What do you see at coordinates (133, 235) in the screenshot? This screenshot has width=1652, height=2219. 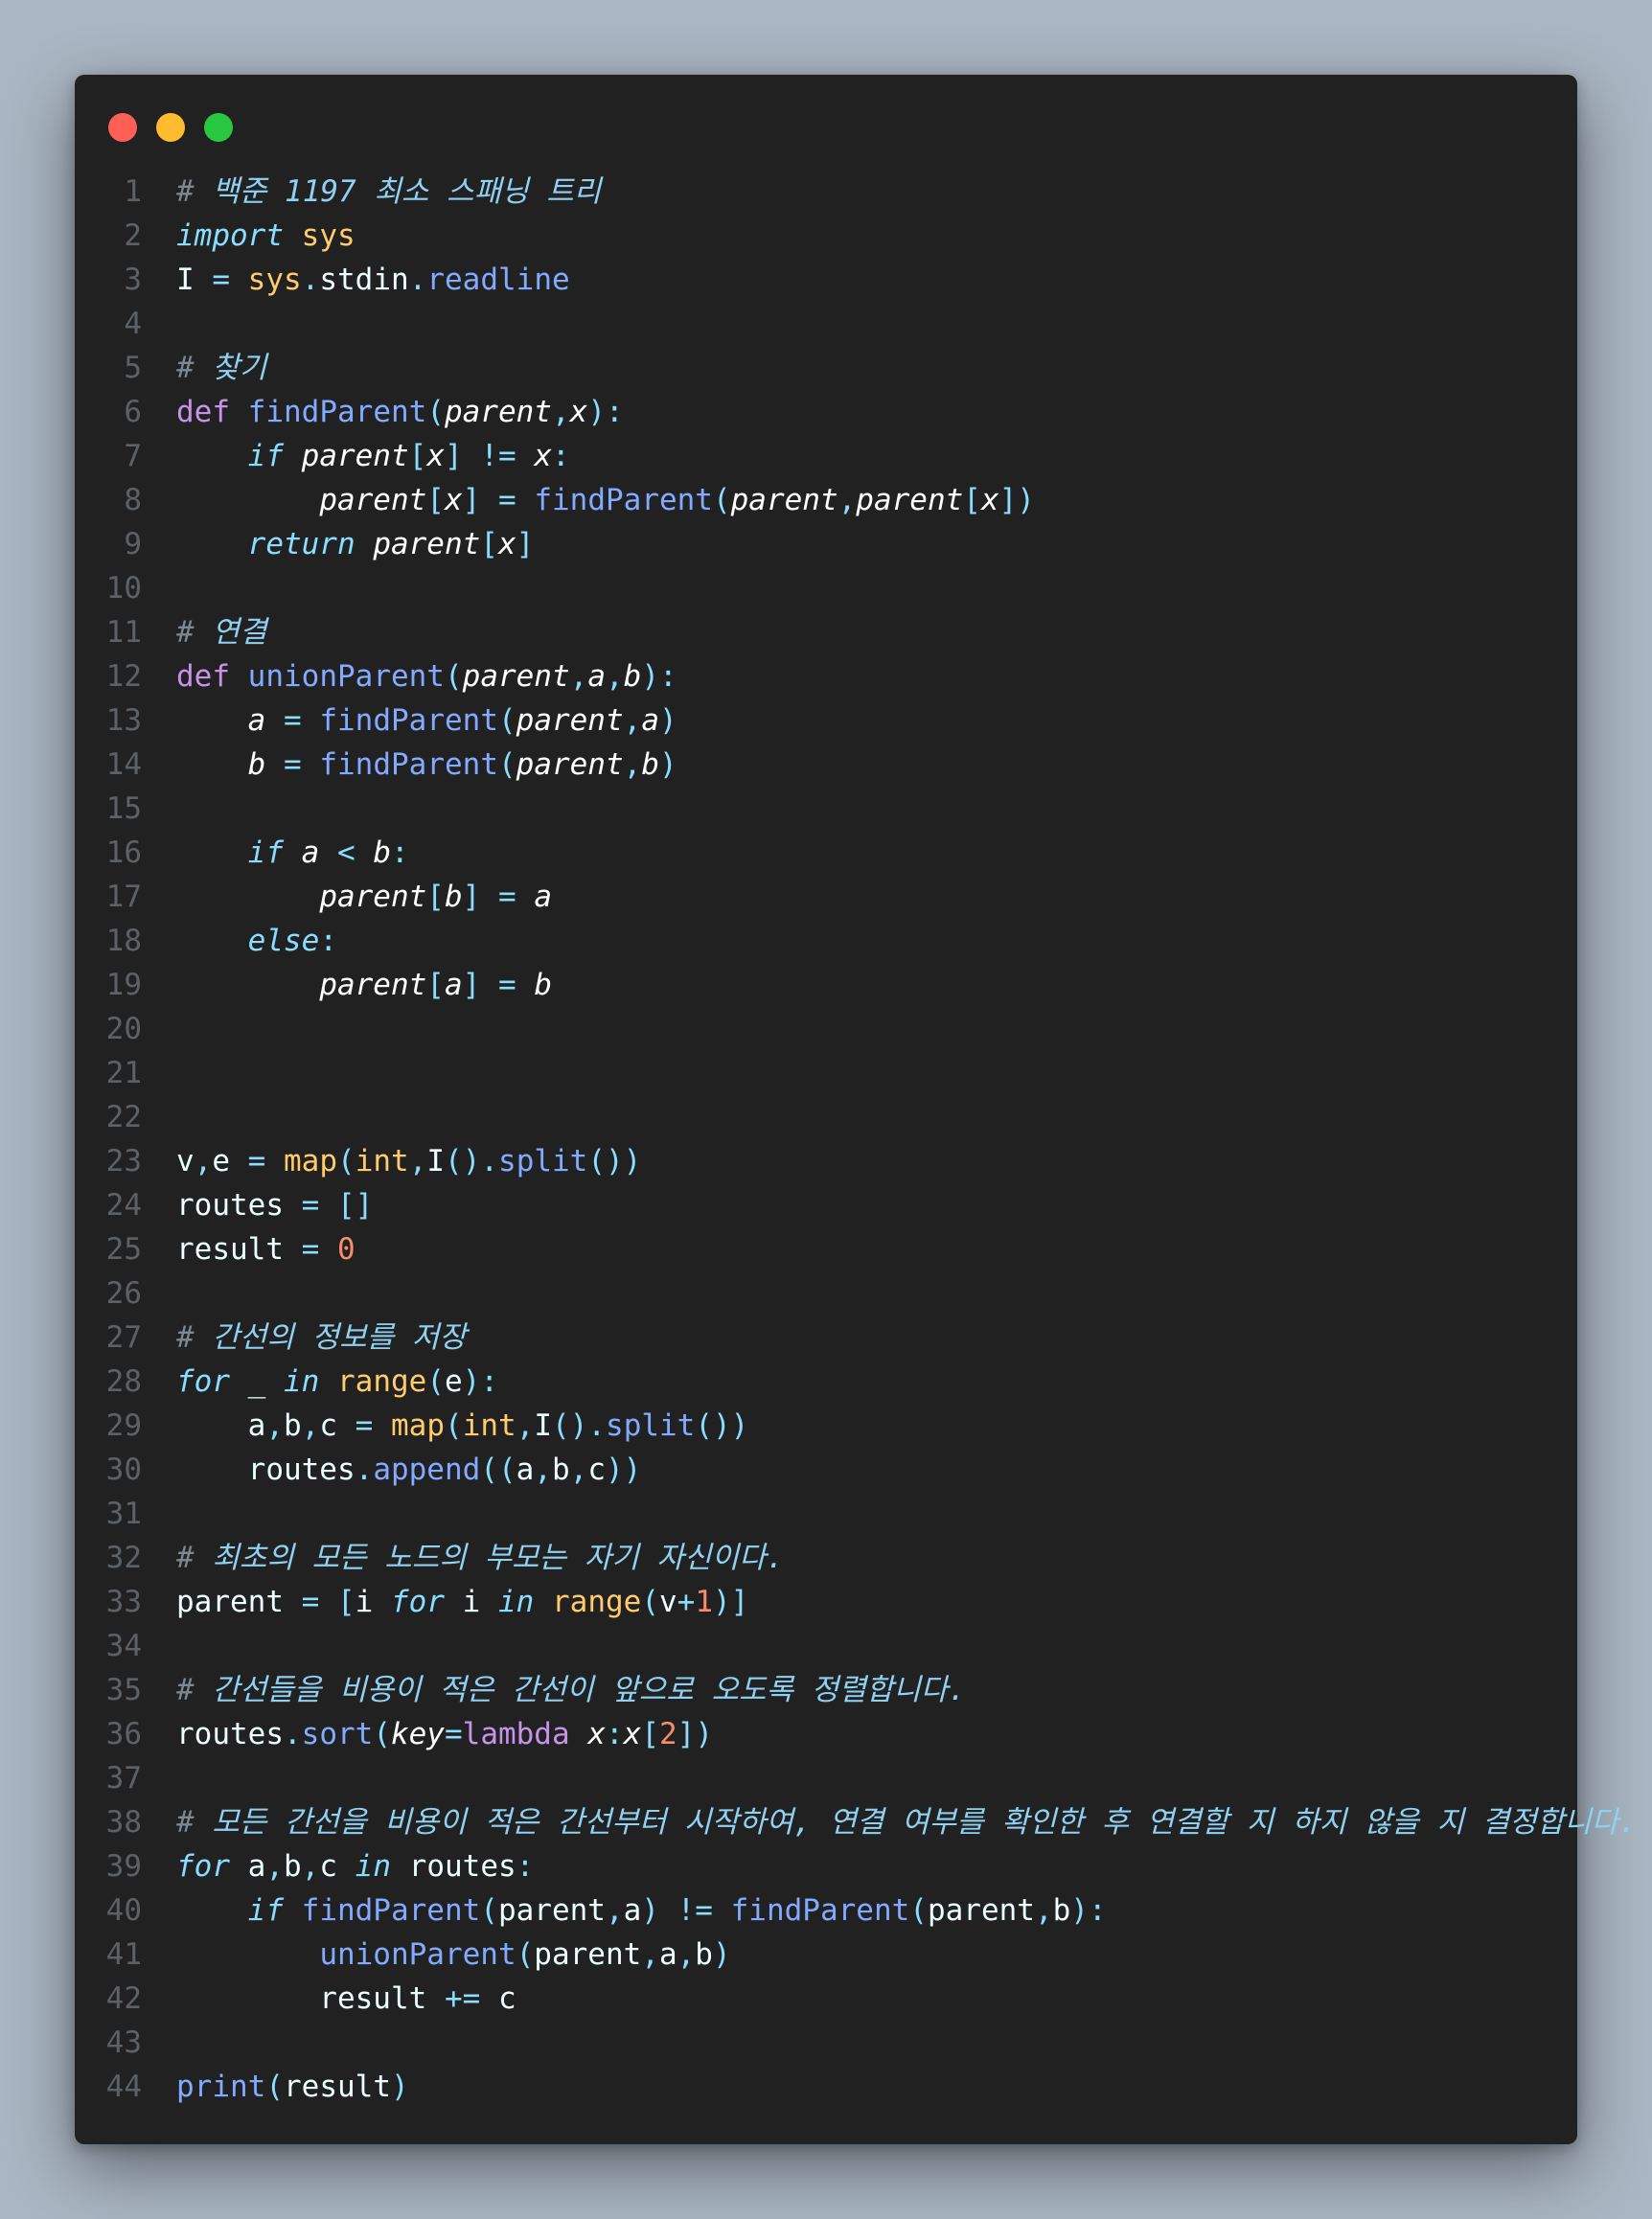 I see `line-number: 2` at bounding box center [133, 235].